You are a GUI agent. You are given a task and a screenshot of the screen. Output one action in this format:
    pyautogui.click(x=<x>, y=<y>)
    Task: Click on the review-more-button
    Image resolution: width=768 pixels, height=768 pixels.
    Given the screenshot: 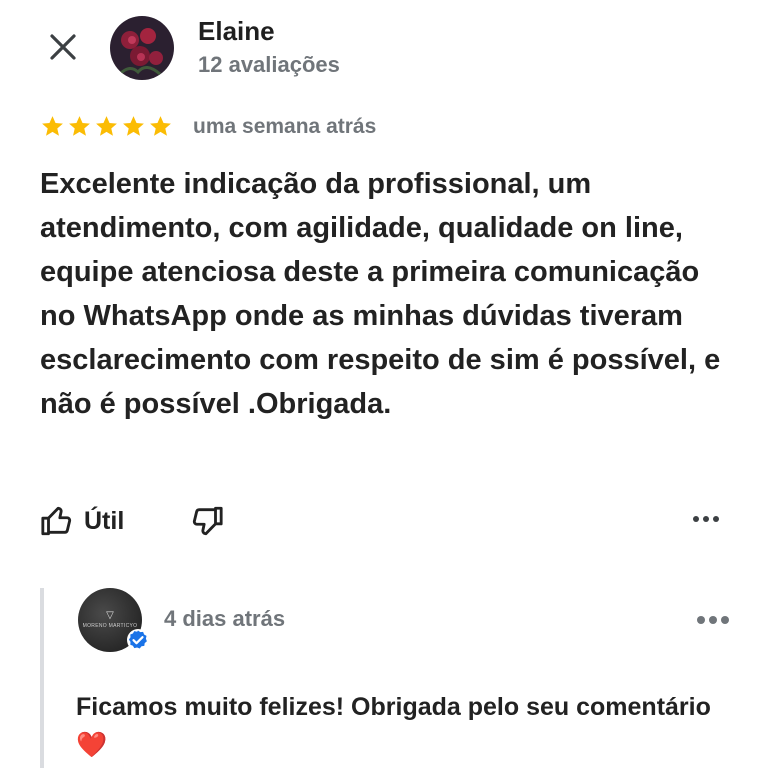 What is the action you would take?
    pyautogui.click(x=706, y=519)
    